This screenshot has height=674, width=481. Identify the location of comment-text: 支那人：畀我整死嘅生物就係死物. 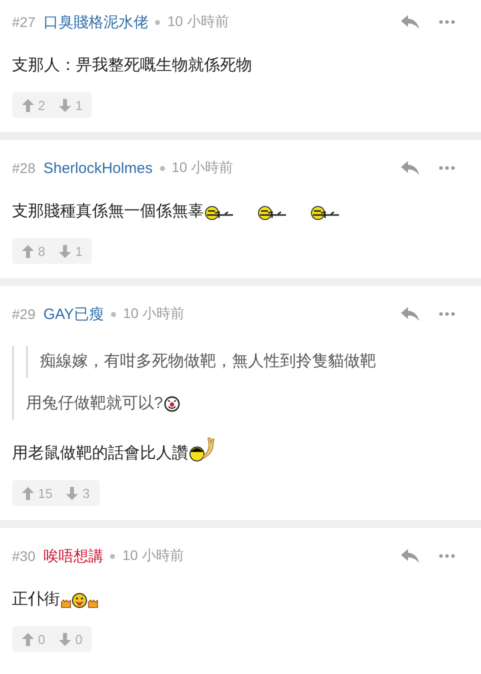
(132, 66).